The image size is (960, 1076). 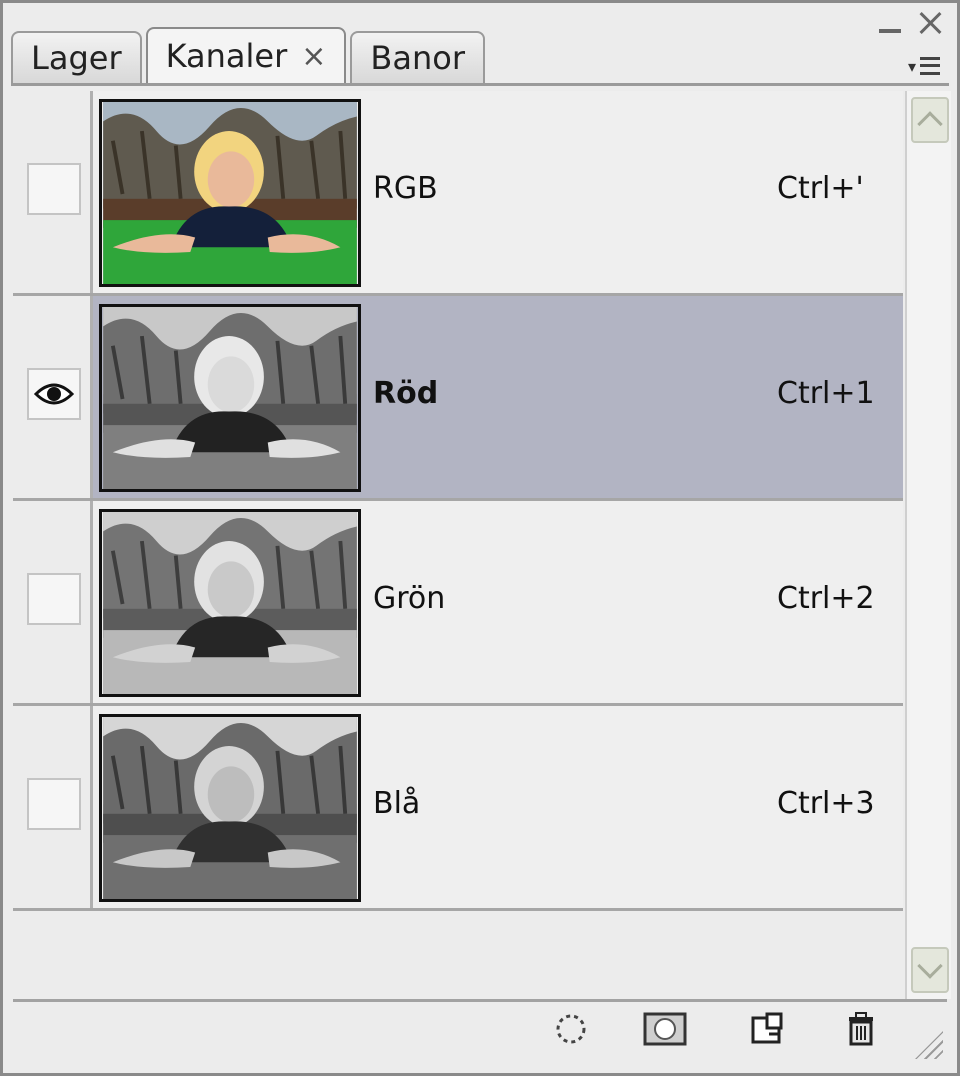 I want to click on save-mask-icon, so click(x=665, y=1029).